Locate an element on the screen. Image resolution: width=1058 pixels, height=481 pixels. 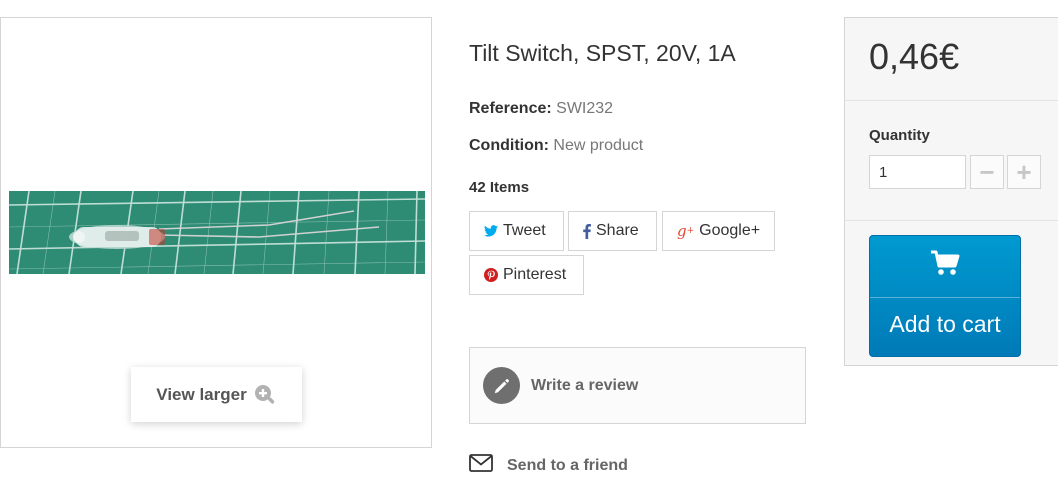
google-plus-label: Google+ is located at coordinates (730, 230).